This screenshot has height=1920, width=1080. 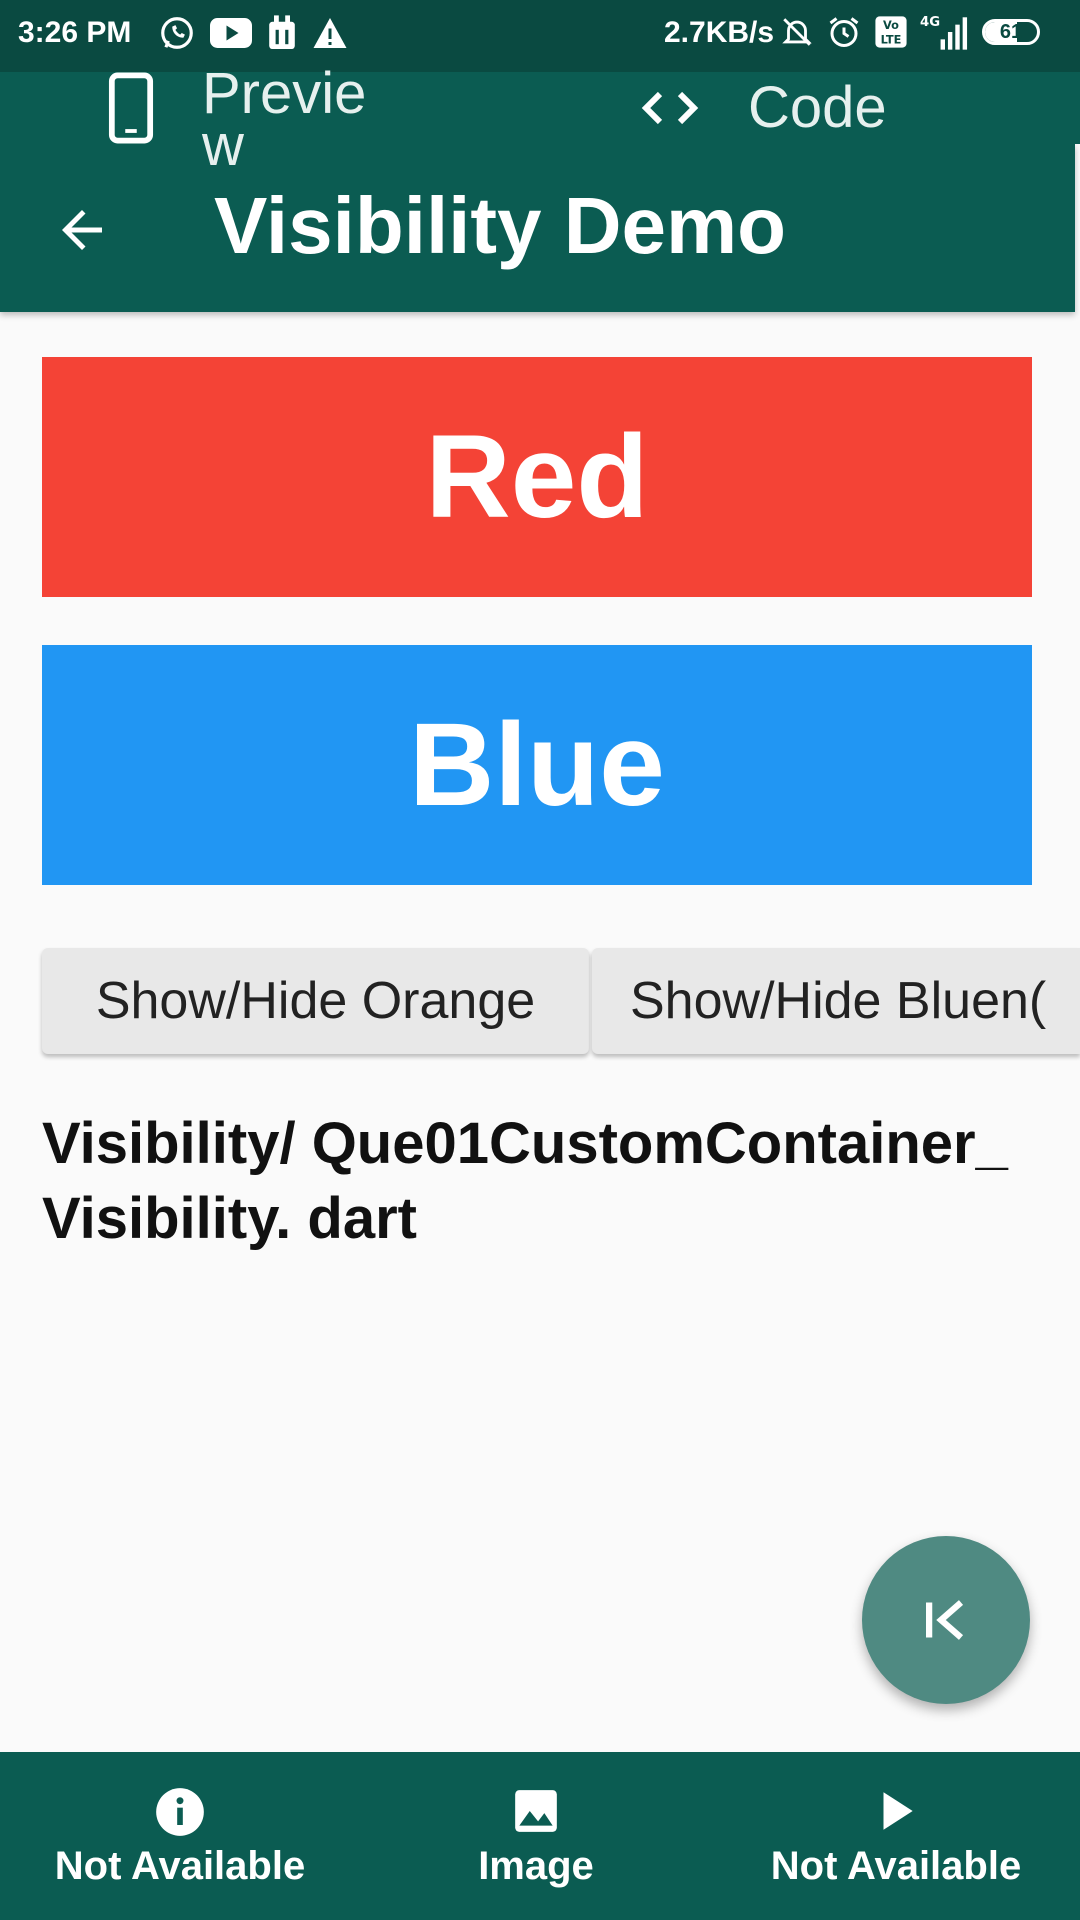 What do you see at coordinates (797, 32) in the screenshot?
I see `mute-bell-icon` at bounding box center [797, 32].